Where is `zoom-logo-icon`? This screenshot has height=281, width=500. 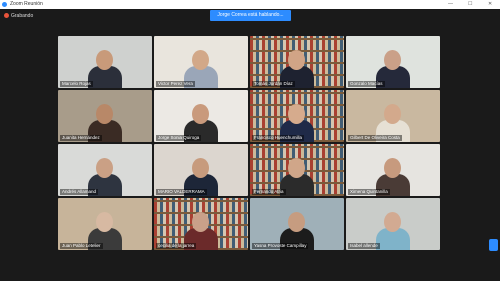
zoom-logo-icon is located at coordinates (4, 4).